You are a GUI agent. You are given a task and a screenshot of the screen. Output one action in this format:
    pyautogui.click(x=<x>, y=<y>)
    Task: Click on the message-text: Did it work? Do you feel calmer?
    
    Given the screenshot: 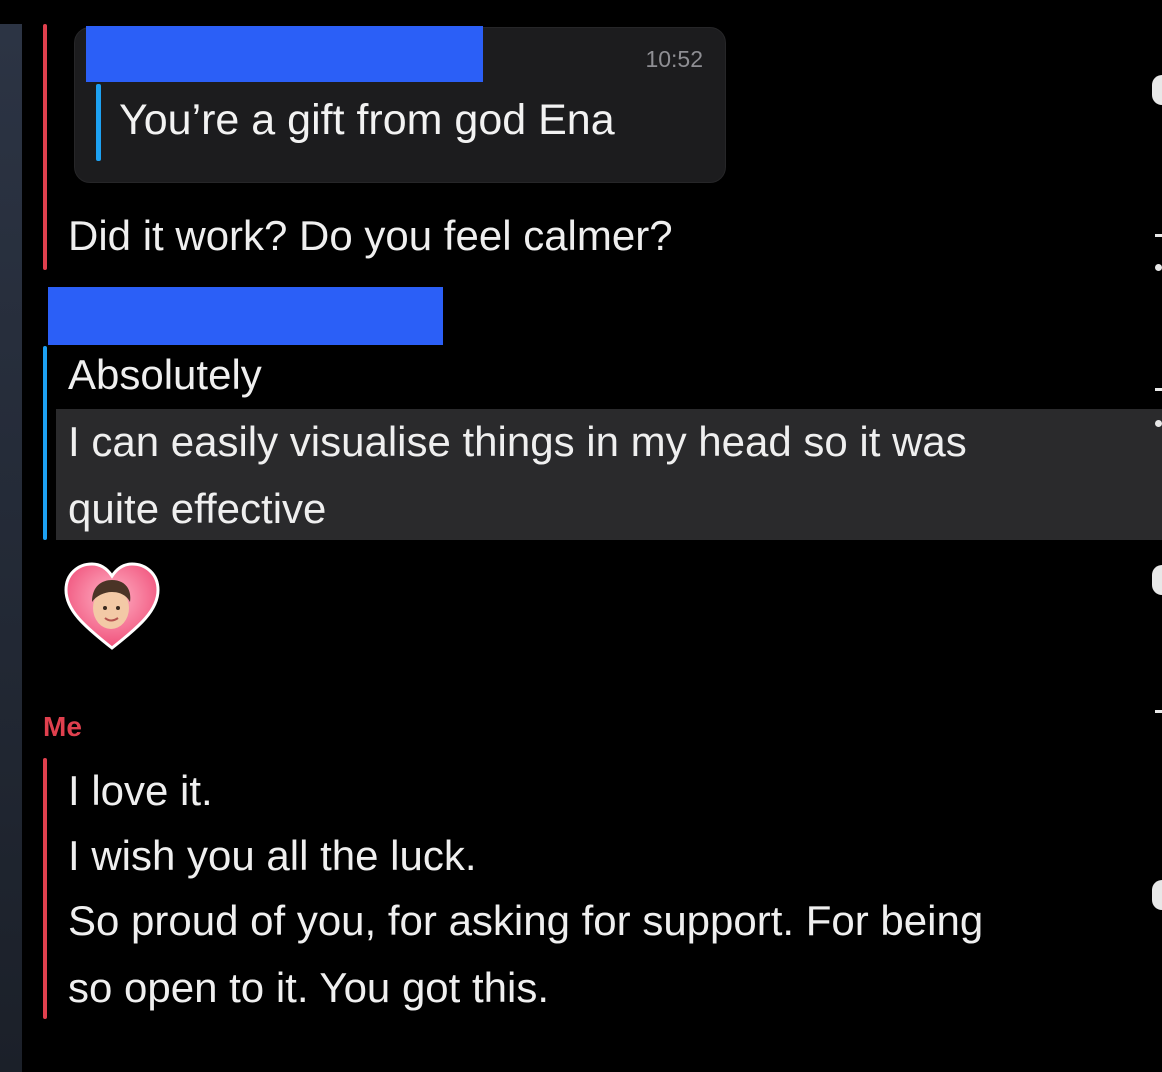 What is the action you would take?
    pyautogui.click(x=370, y=235)
    